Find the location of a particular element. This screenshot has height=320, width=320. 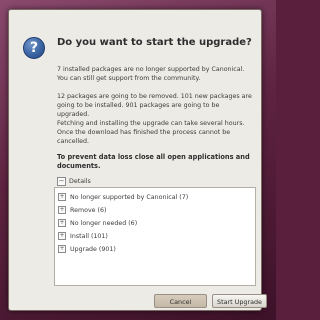

tree-item-unsupported: + No longer supported by Canonical (7) is located at coordinates (123, 197).